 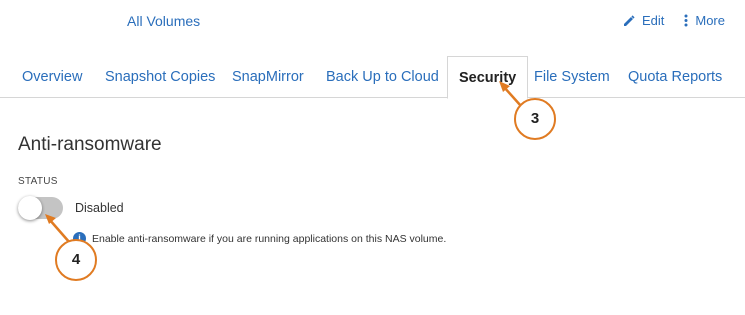 I want to click on tab-quota-reports: Quota Reports, so click(x=675, y=77).